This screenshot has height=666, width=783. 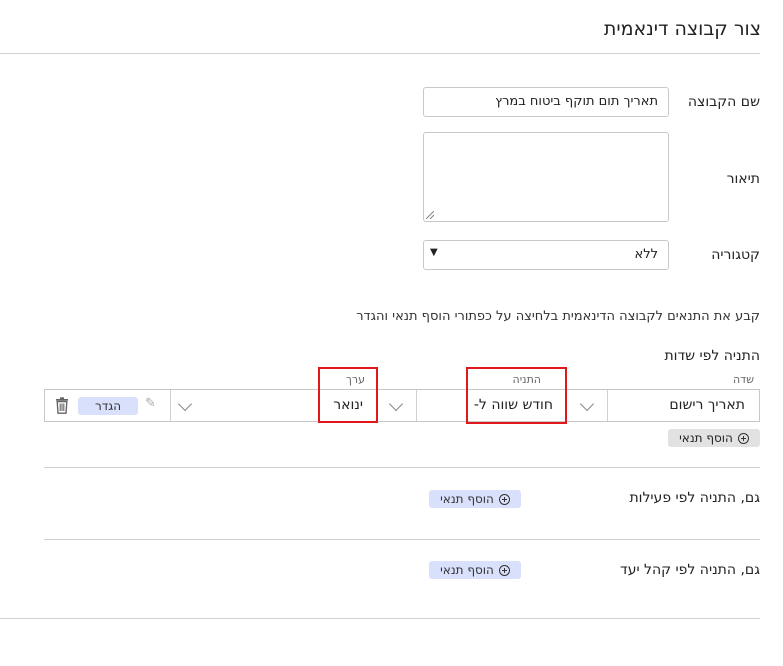 I want to click on condition-highlight-box, so click(x=516, y=395).